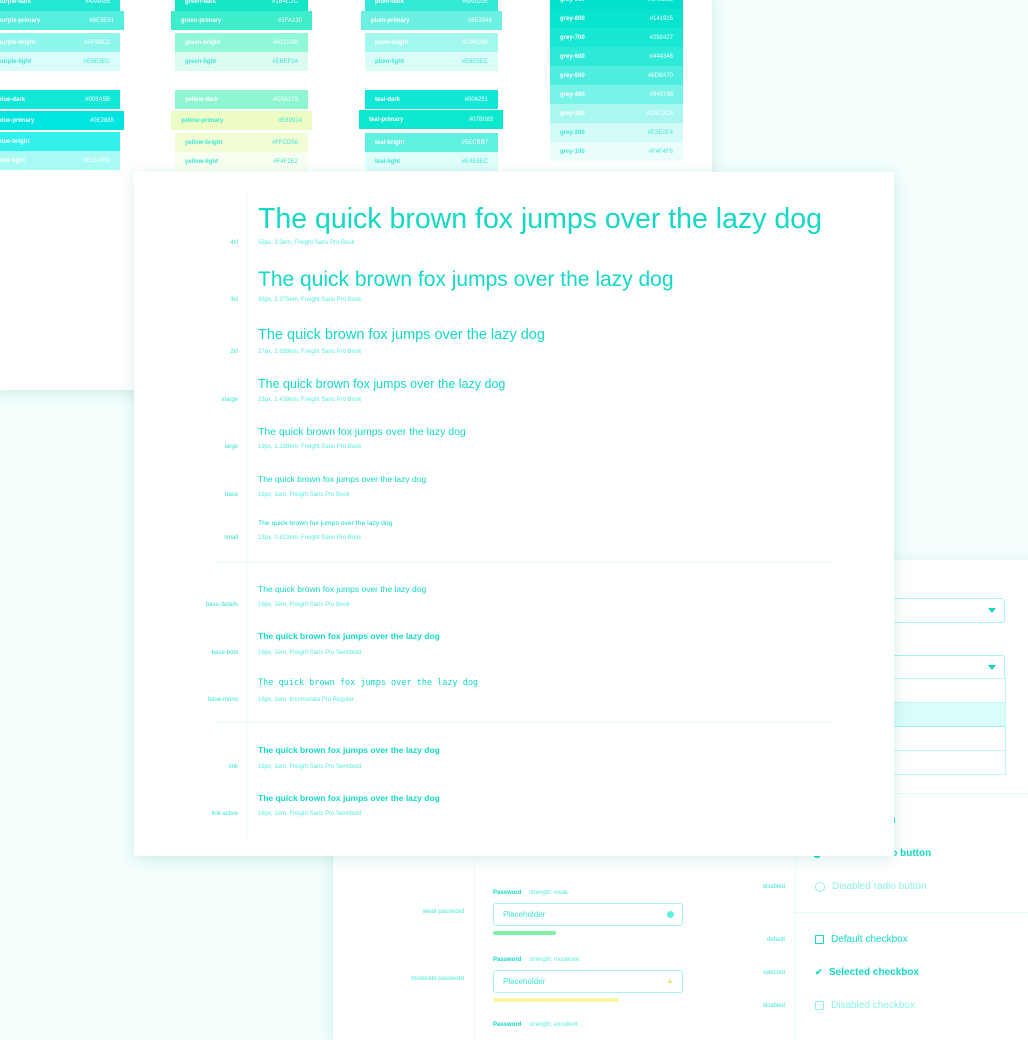 The width and height of the screenshot is (1028, 1040). What do you see at coordinates (549, 893) in the screenshot?
I see `password-strength: strength: weak` at bounding box center [549, 893].